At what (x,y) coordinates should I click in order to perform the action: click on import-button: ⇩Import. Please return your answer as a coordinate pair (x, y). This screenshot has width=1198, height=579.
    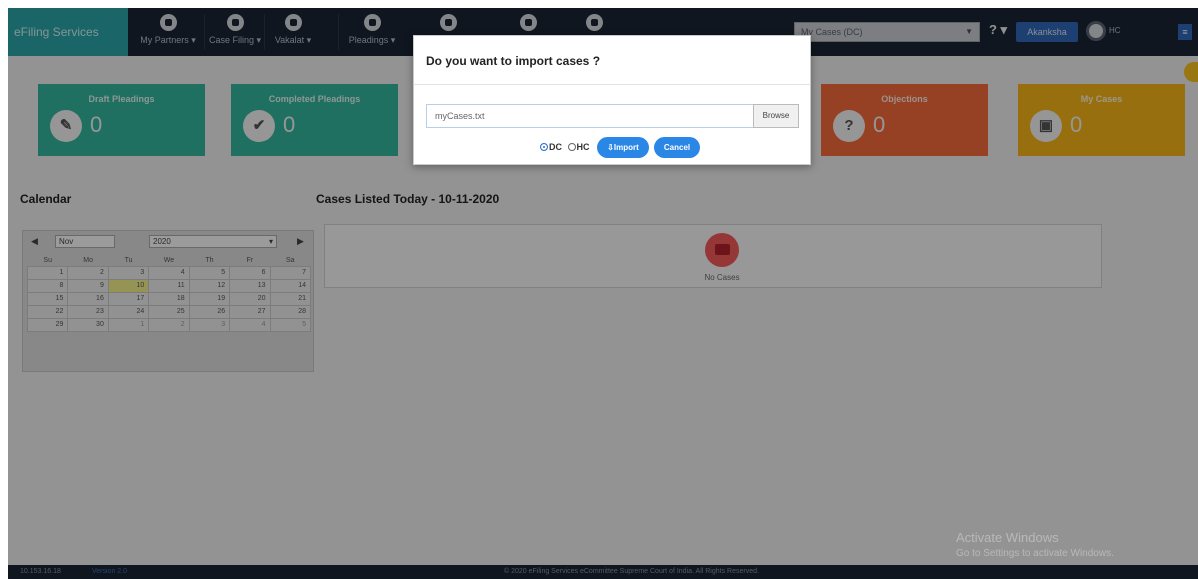
    Looking at the image, I should click on (623, 147).